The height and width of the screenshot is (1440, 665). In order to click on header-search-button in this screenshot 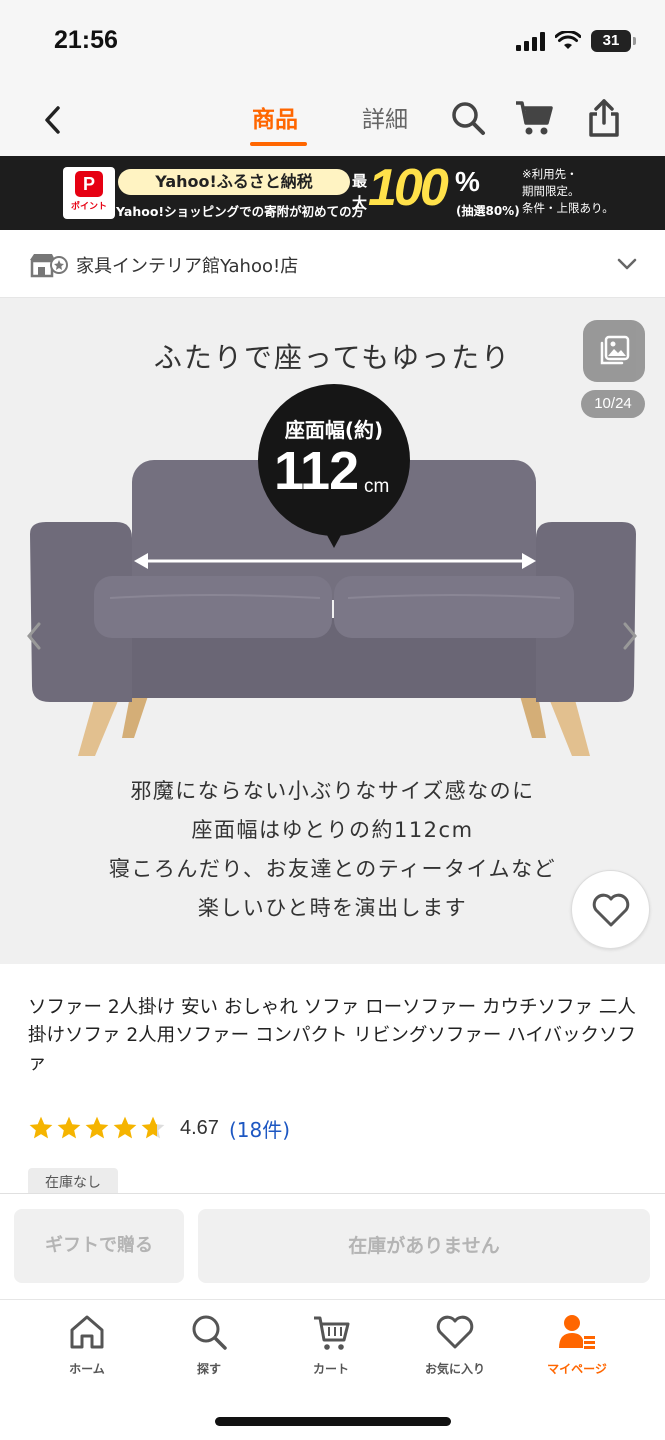, I will do `click(468, 118)`.